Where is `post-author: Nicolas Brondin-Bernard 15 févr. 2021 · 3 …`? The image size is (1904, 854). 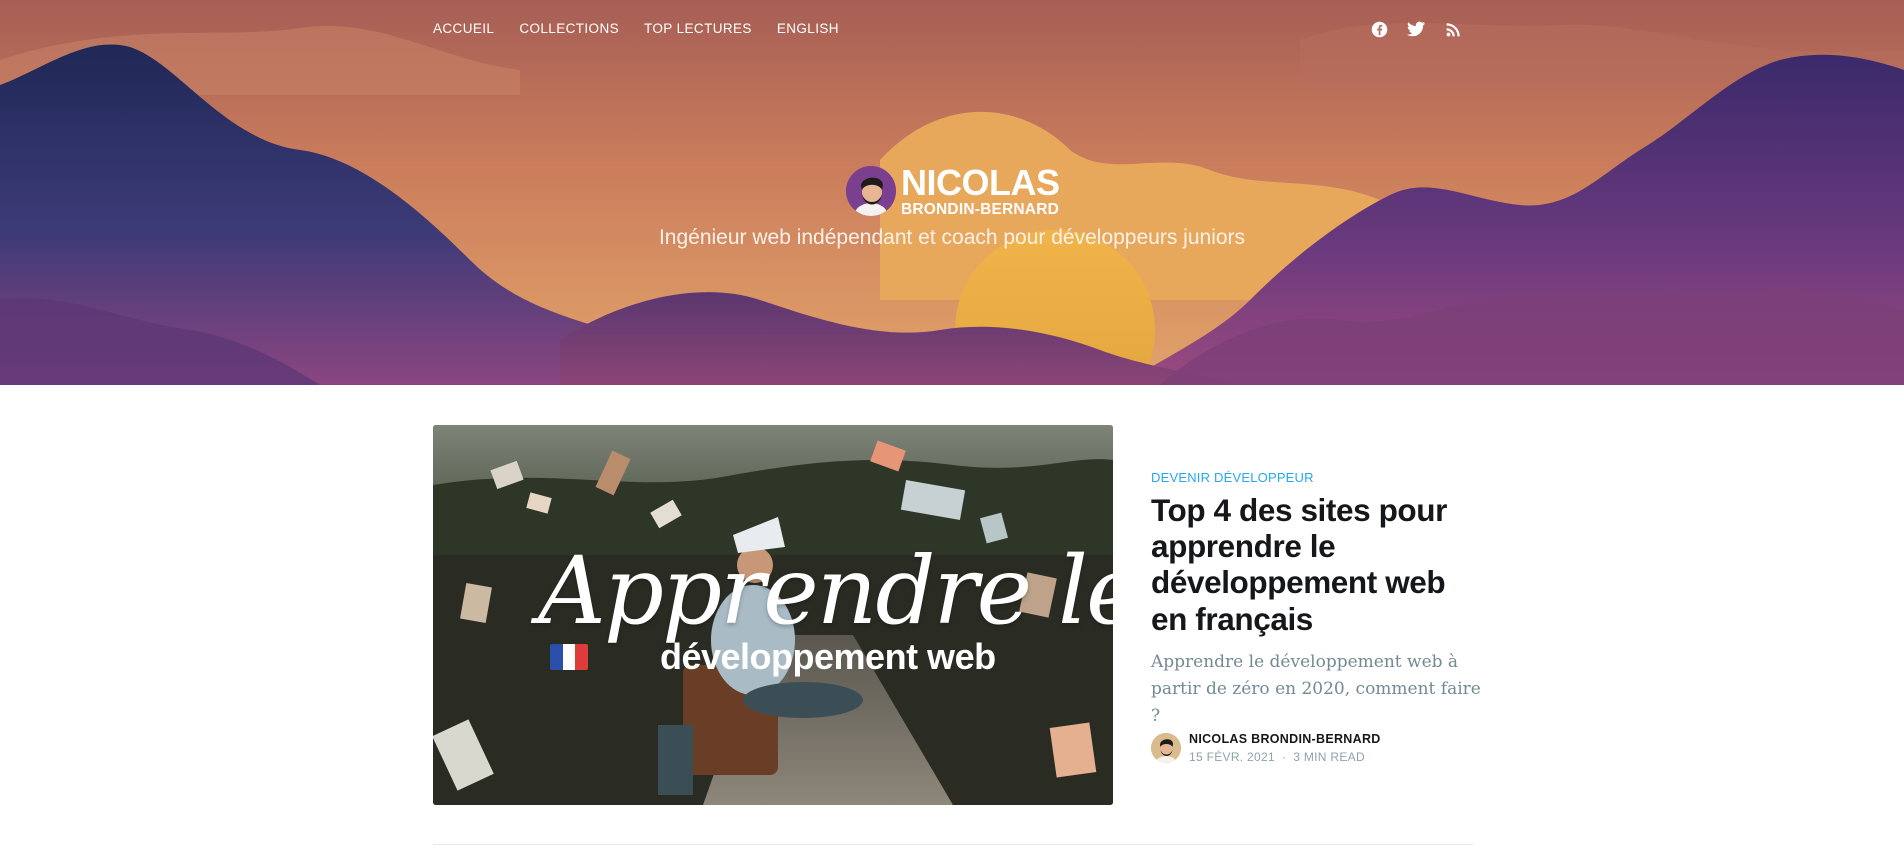 post-author: Nicolas Brondin-Bernard 15 févr. 2021 · 3 … is located at coordinates (1266, 748).